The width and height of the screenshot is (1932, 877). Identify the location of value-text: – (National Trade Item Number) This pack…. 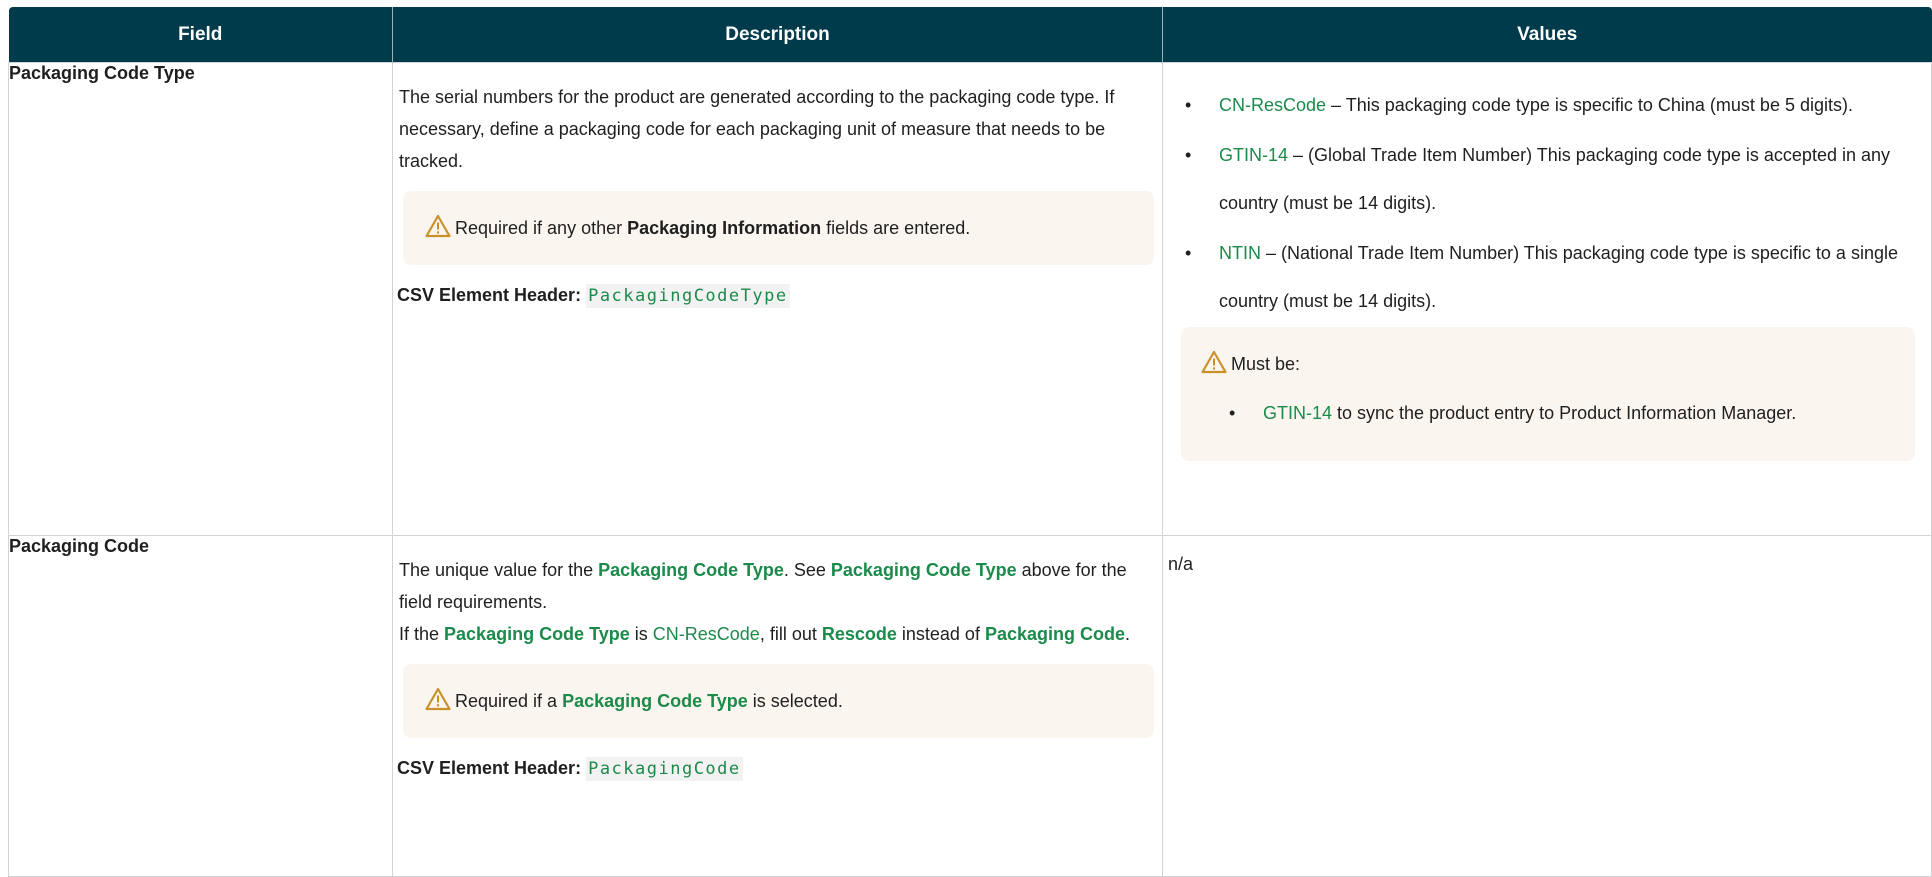
(1558, 277).